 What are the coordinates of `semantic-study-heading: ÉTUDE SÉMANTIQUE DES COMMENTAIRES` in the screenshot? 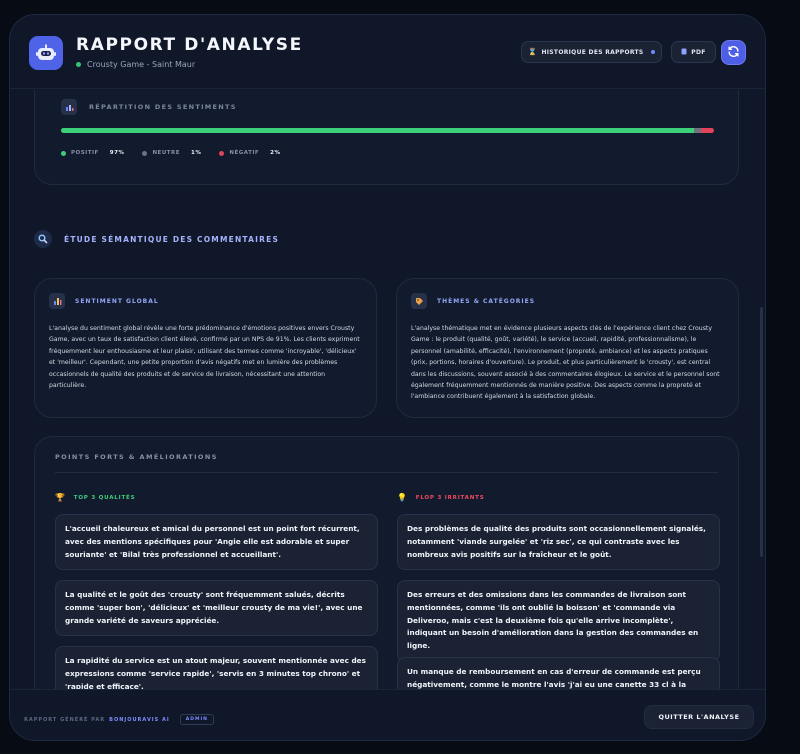 It's located at (156, 239).